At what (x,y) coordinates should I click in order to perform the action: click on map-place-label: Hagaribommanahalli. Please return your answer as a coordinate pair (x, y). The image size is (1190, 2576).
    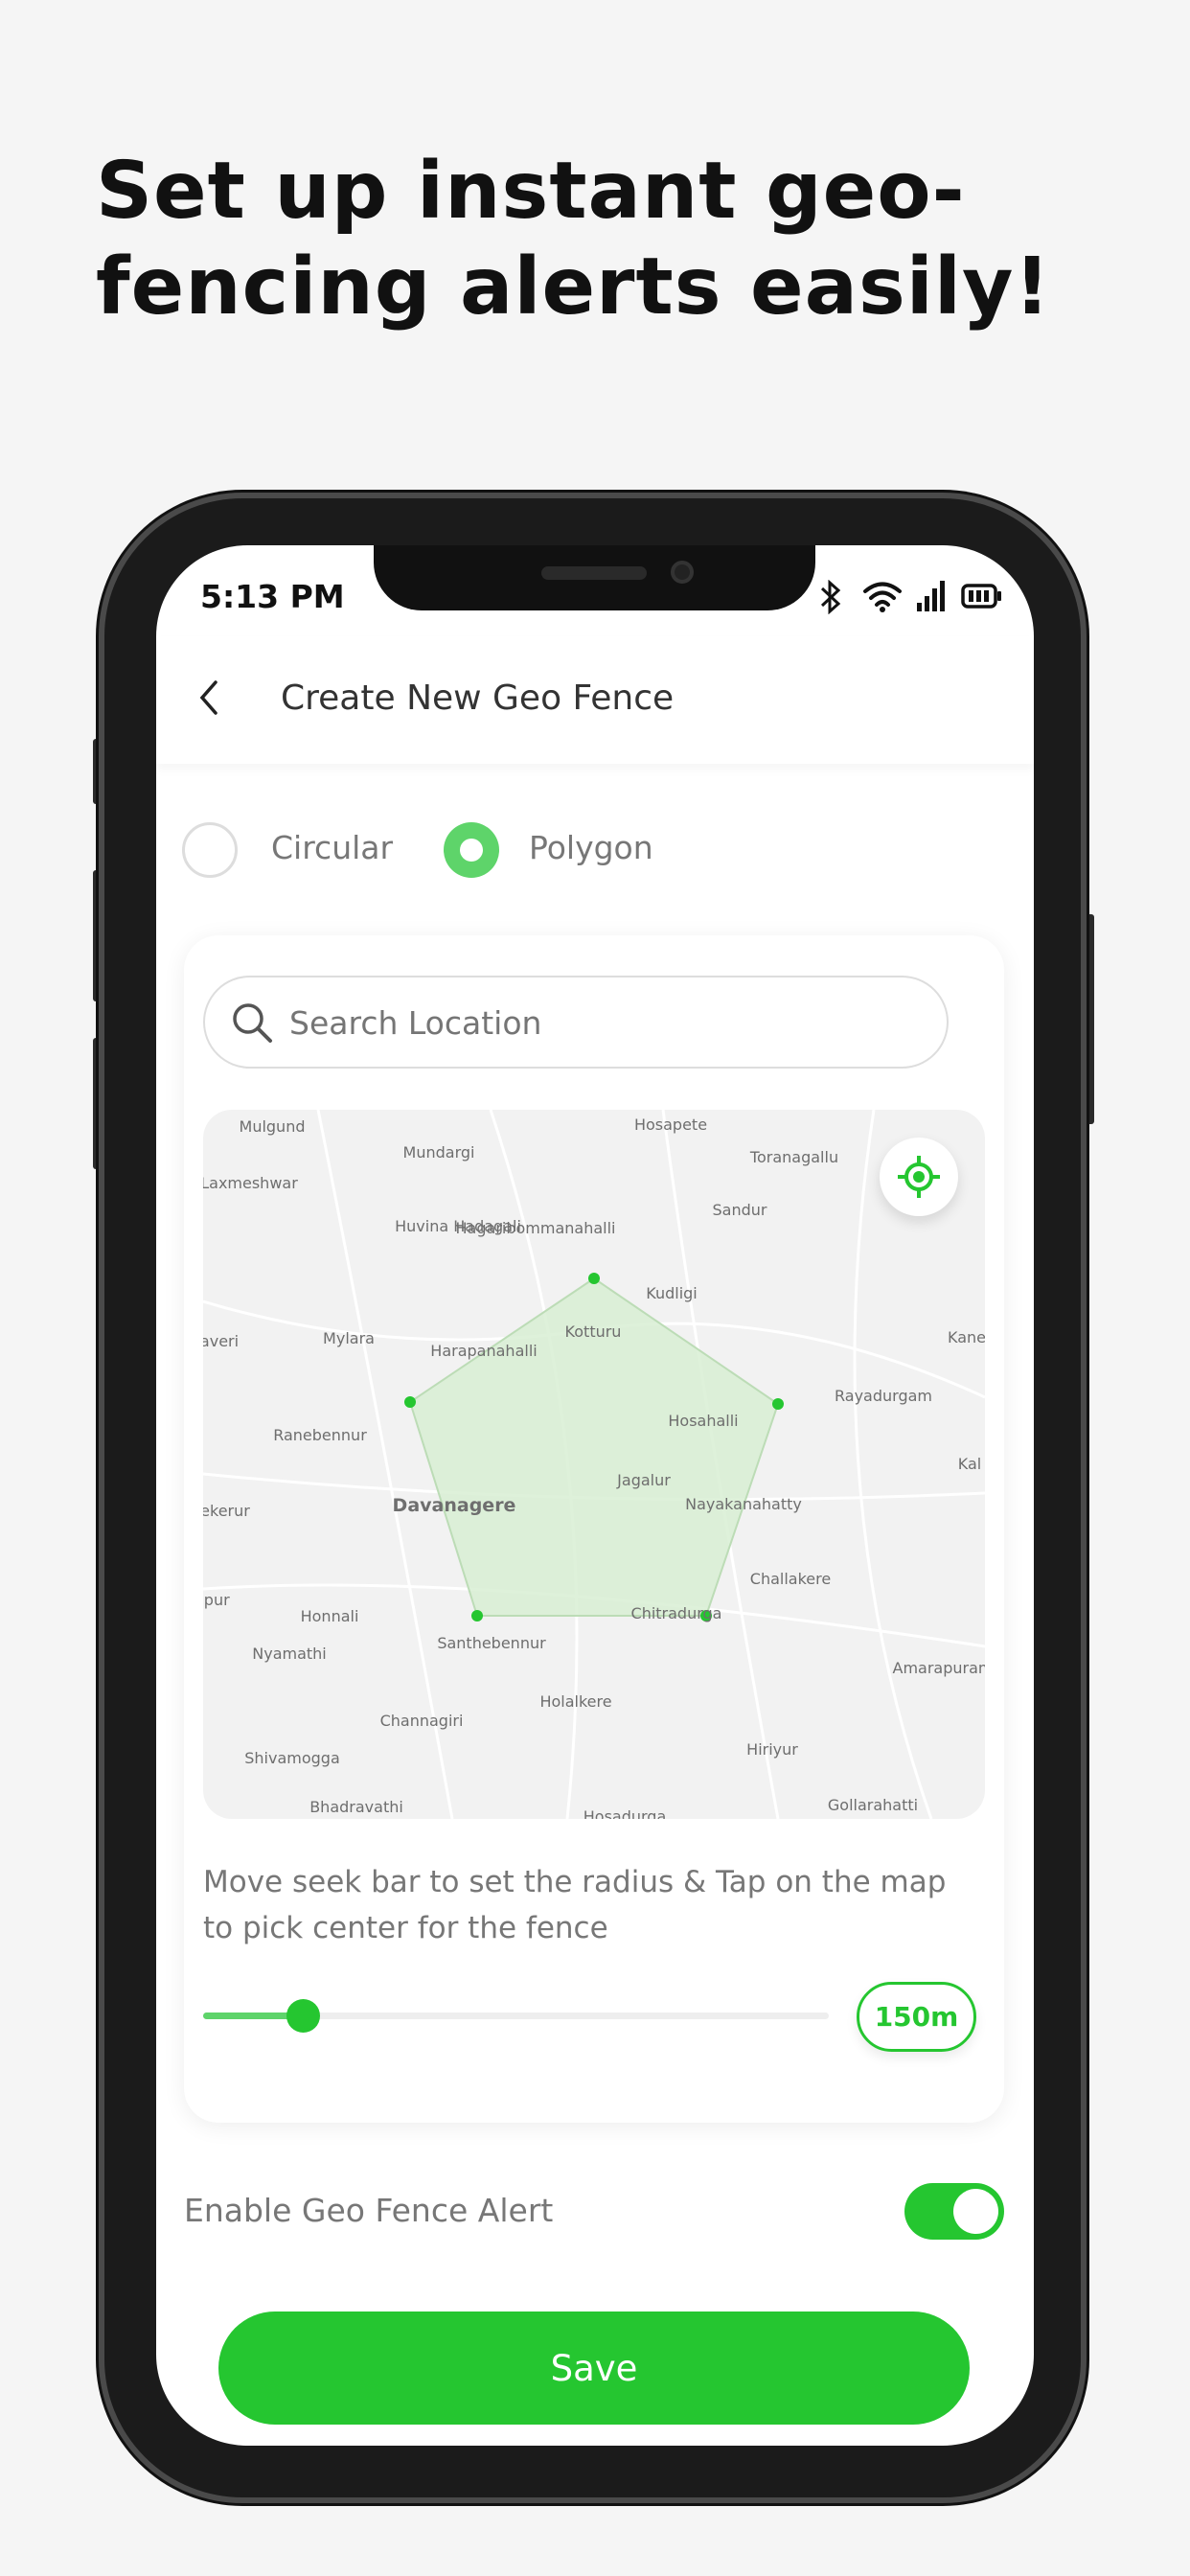
    Looking at the image, I should click on (536, 1228).